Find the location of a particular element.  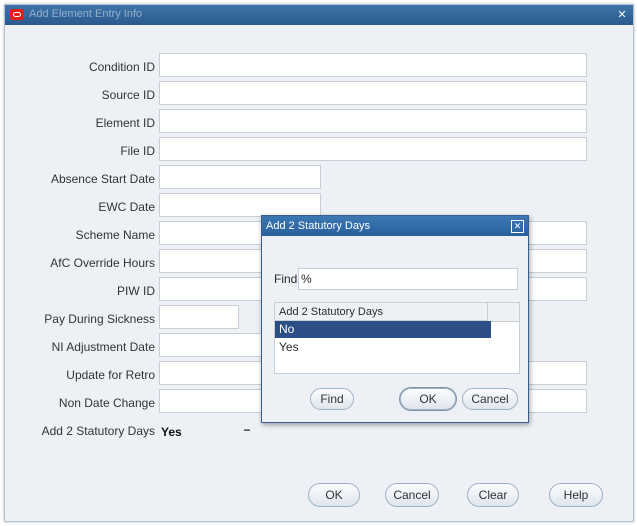

ewc-date-label: EWC Date is located at coordinates (126, 207).